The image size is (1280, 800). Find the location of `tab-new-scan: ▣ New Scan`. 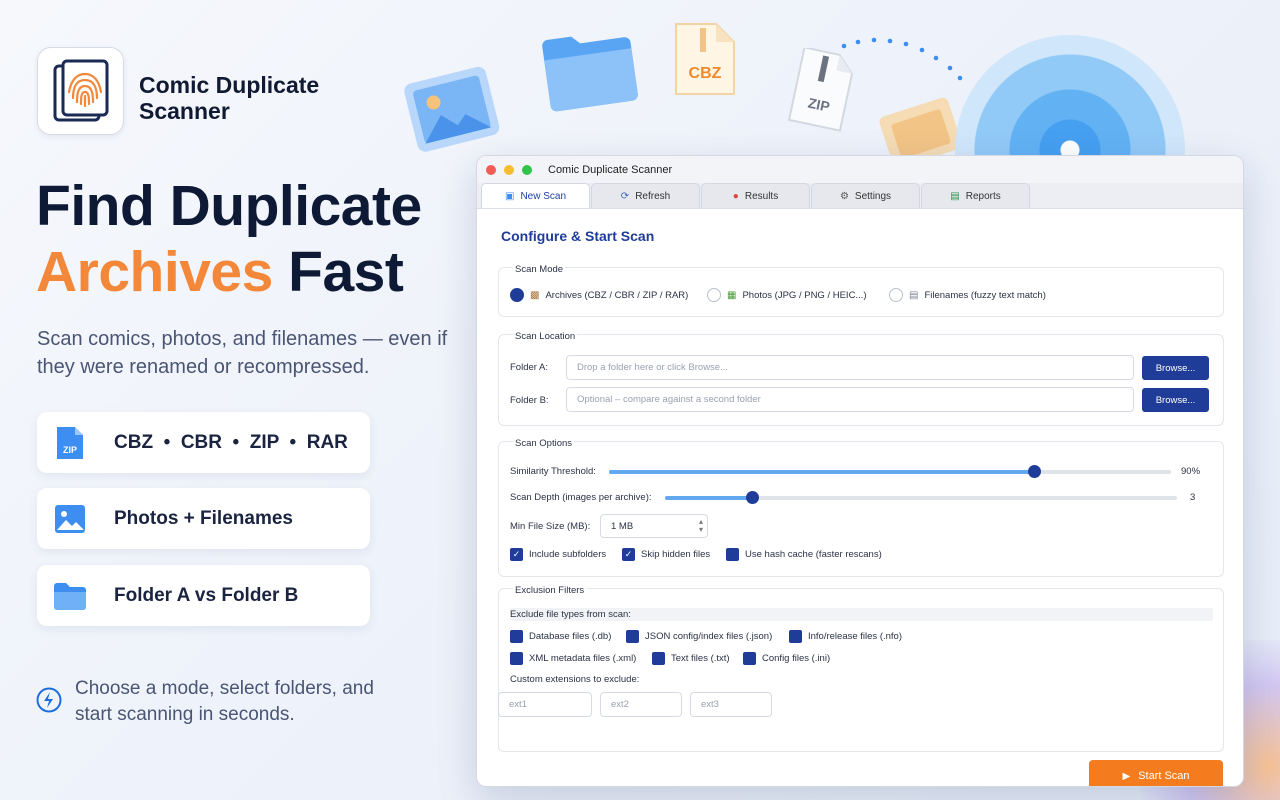

tab-new-scan: ▣ New Scan is located at coordinates (535, 195).